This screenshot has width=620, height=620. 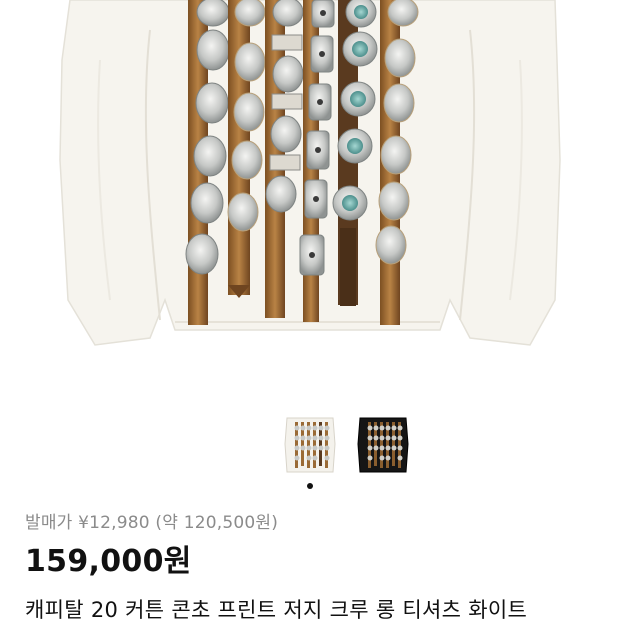 I want to click on thumbnail-strip, so click(x=310, y=445).